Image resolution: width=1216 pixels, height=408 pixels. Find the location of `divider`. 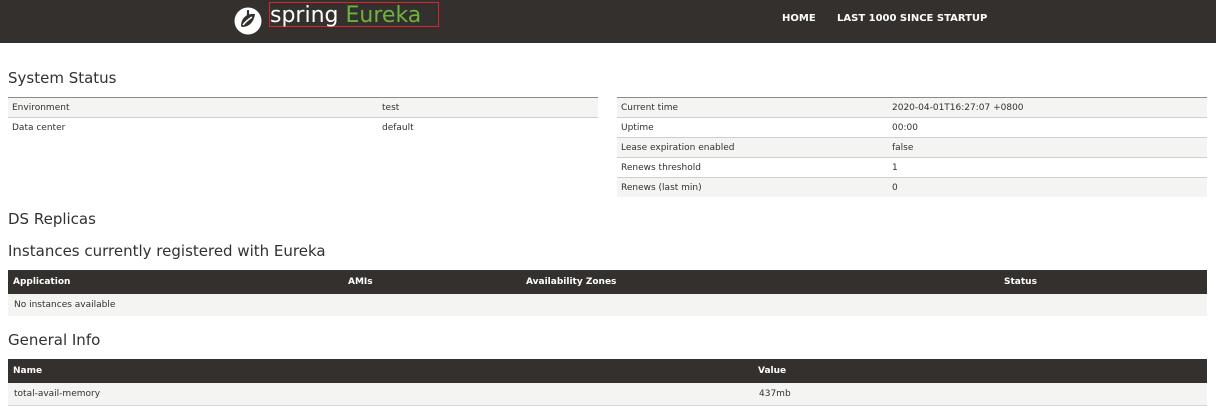

divider is located at coordinates (607, 405).